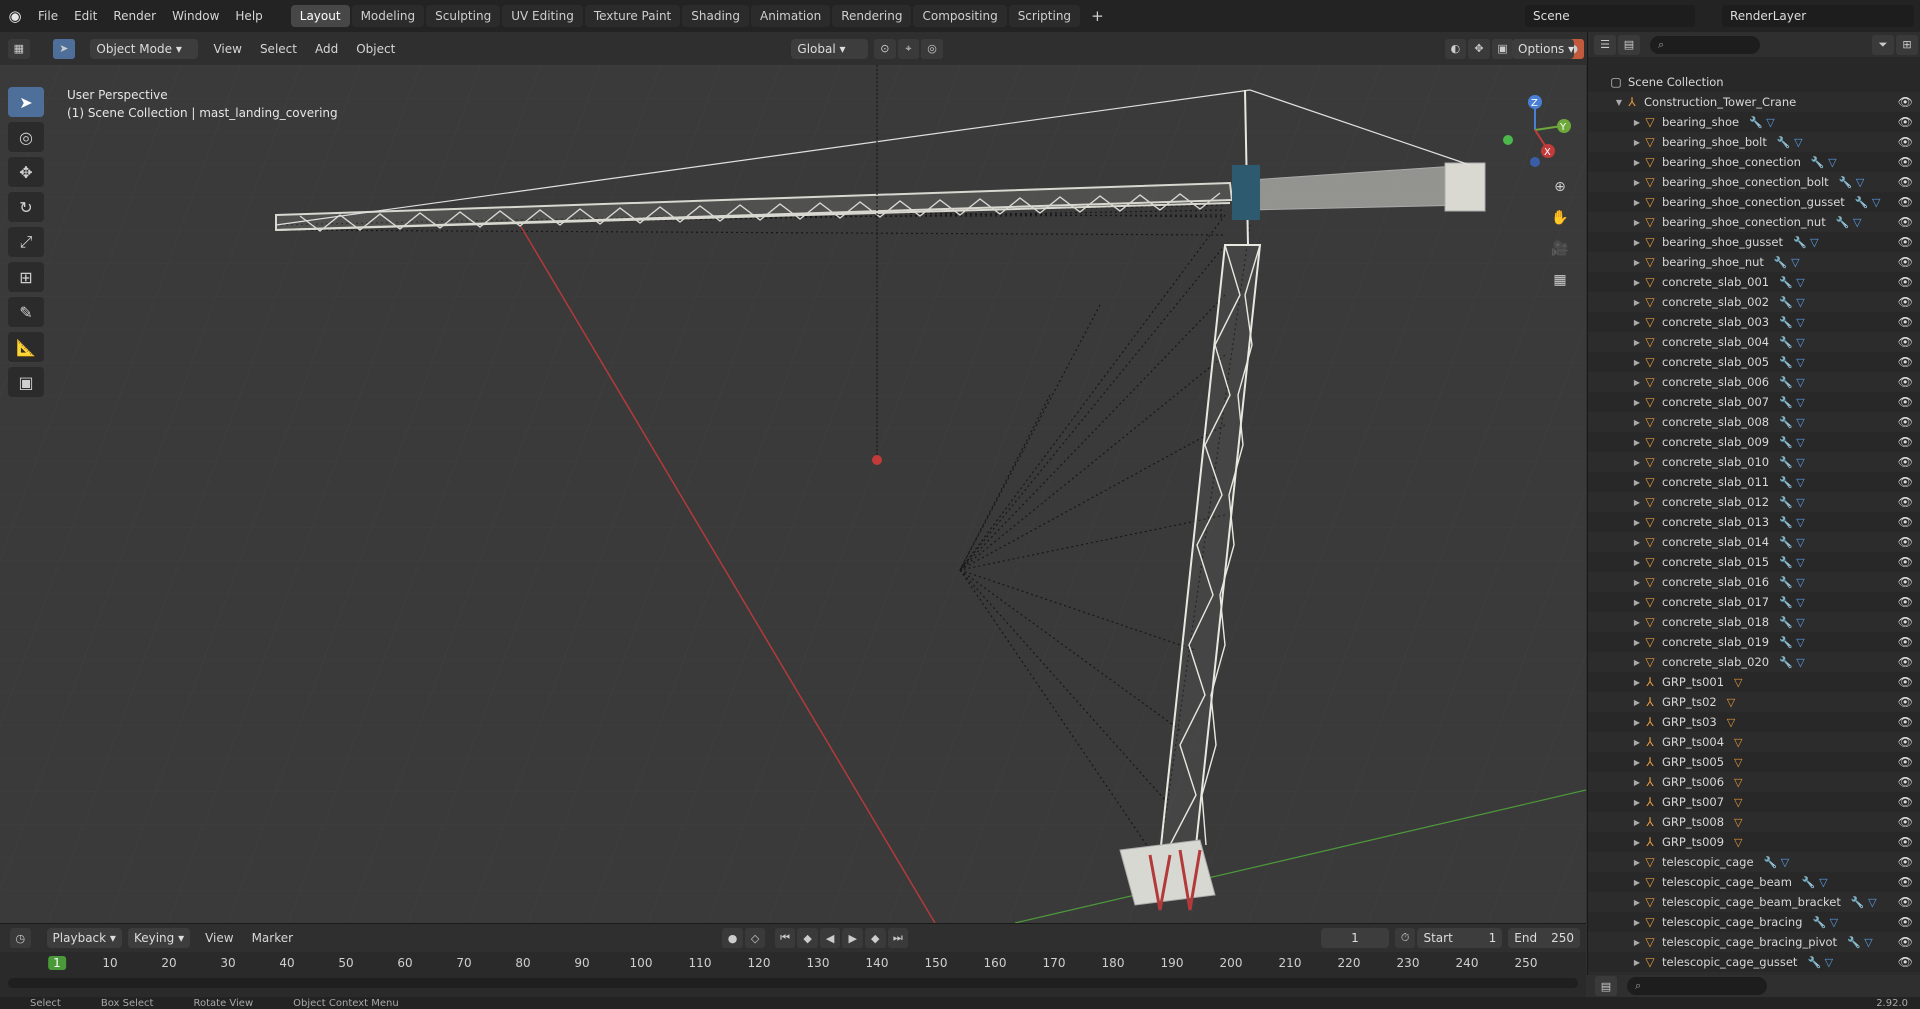 This screenshot has width=1920, height=1009. I want to click on outliner-item: ▶ ⅄ GRP_ts02 ▽ 👁, so click(1754, 702).